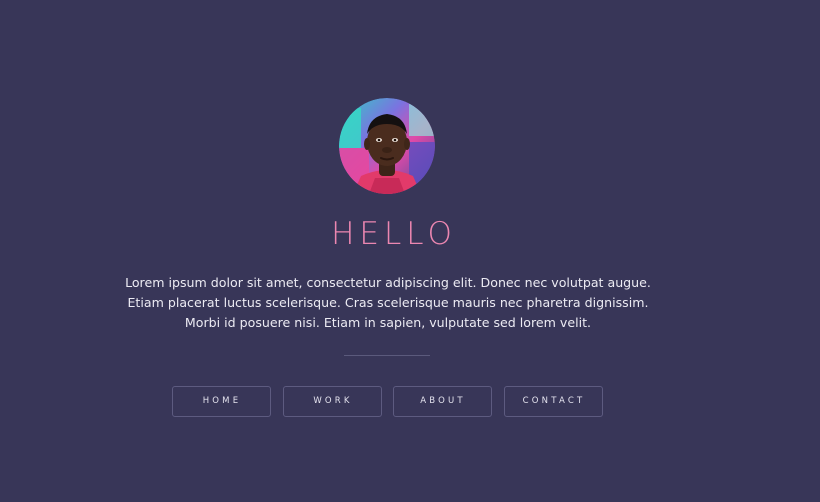  Describe the element at coordinates (394, 234) in the screenshot. I see `page-title: HELLO` at that location.